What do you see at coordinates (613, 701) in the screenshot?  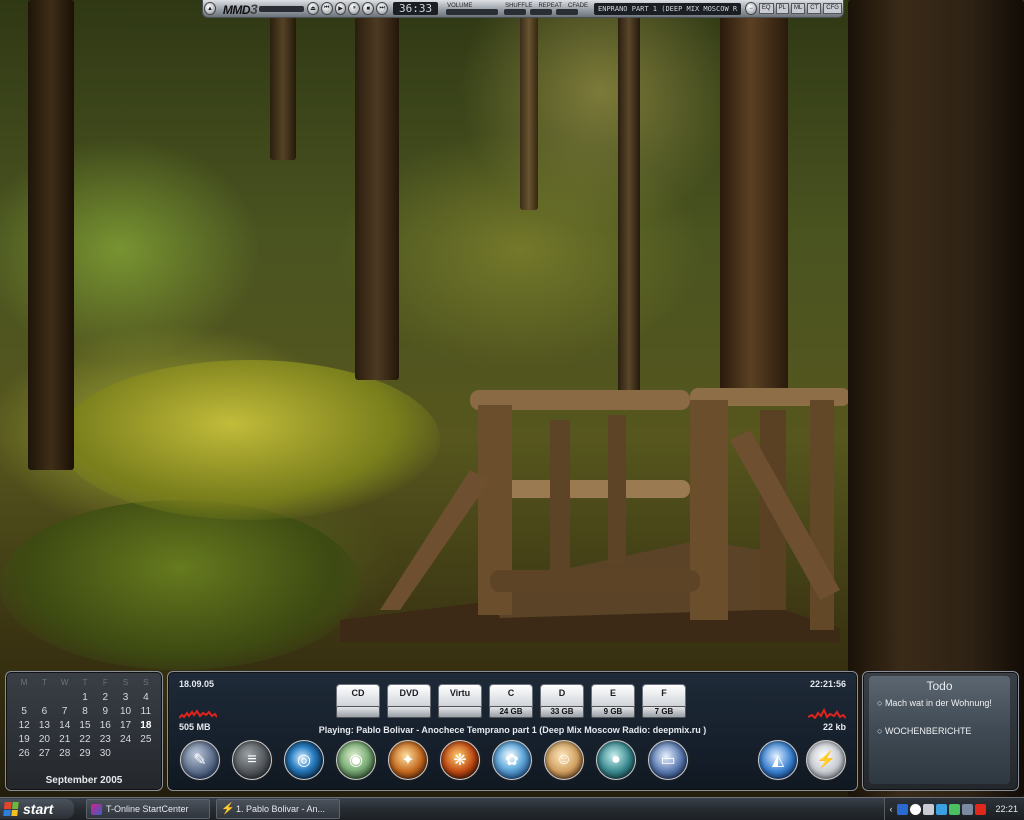 I see `drive-e: E9 GB` at bounding box center [613, 701].